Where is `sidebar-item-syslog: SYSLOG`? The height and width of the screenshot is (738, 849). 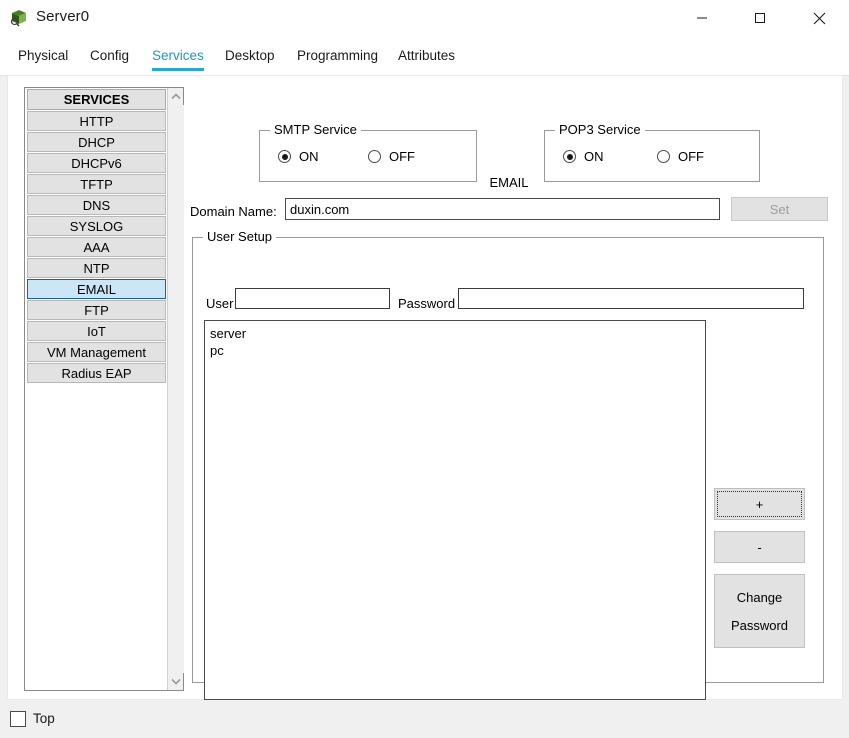
sidebar-item-syslog: SYSLOG is located at coordinates (96, 226).